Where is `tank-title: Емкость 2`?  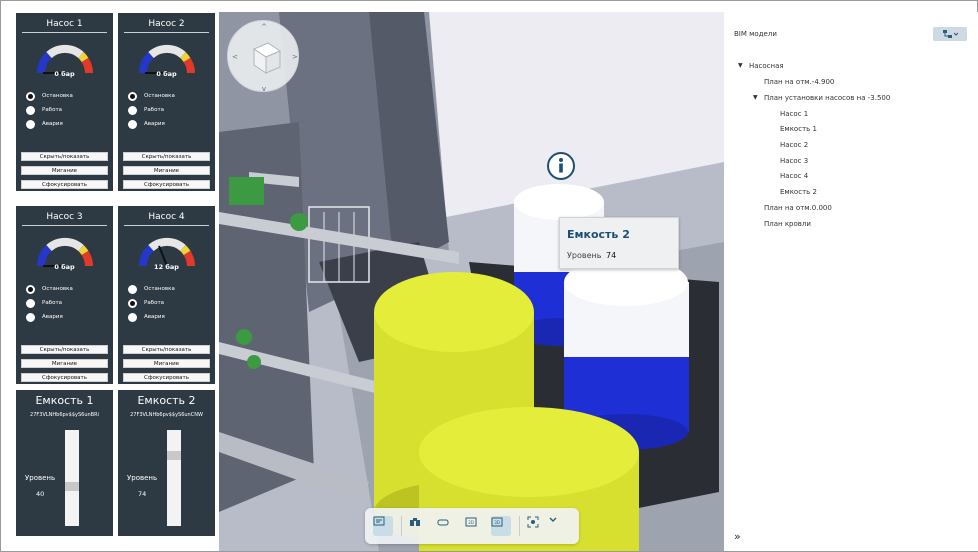 tank-title: Емкость 2 is located at coordinates (166, 400).